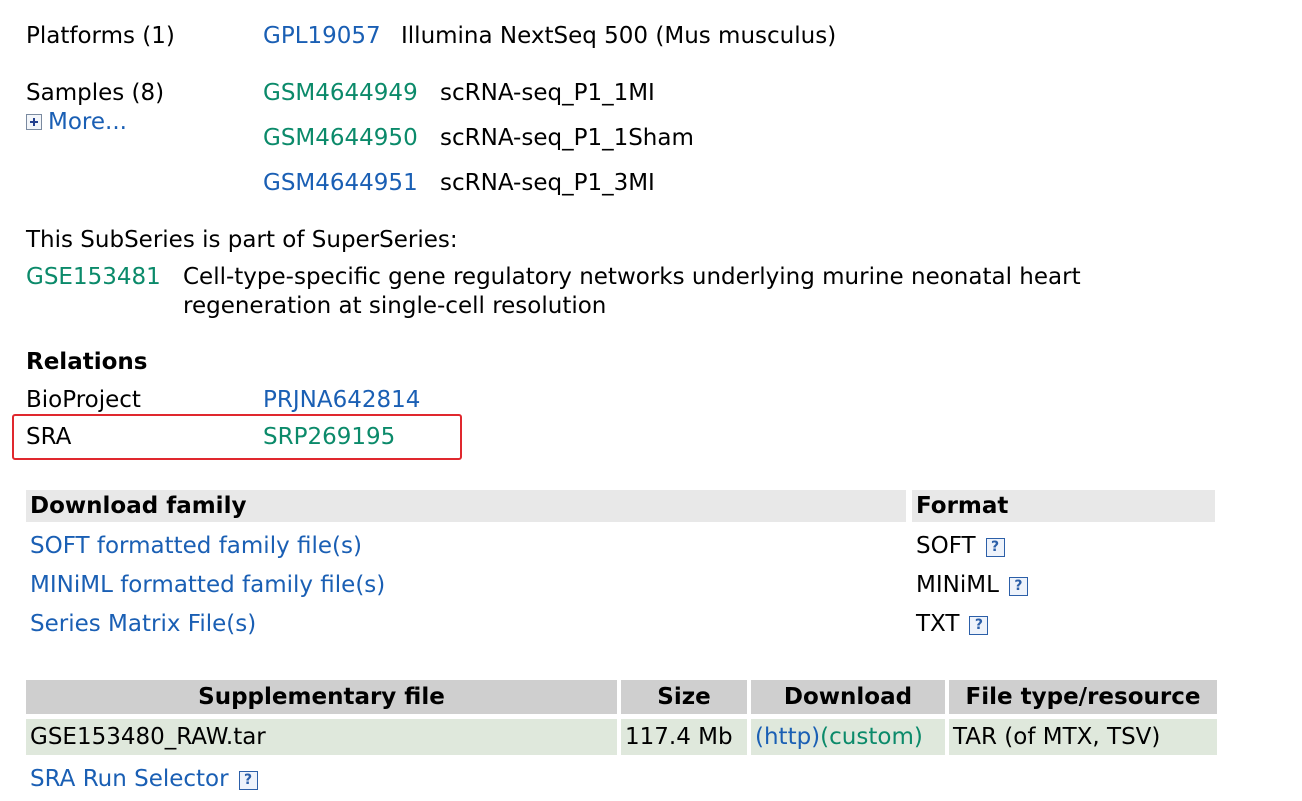 This screenshot has height=801, width=1302. I want to click on download-cell: (http)(custom), so click(848, 737).